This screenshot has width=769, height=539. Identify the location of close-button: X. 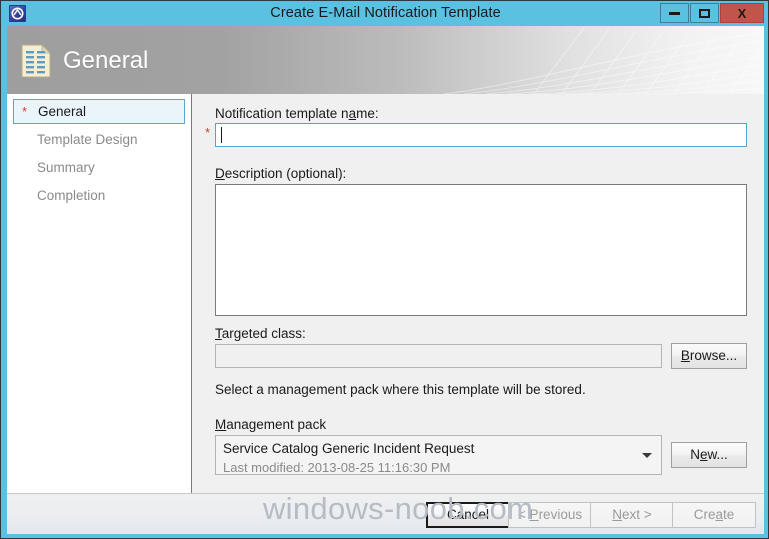
(742, 13).